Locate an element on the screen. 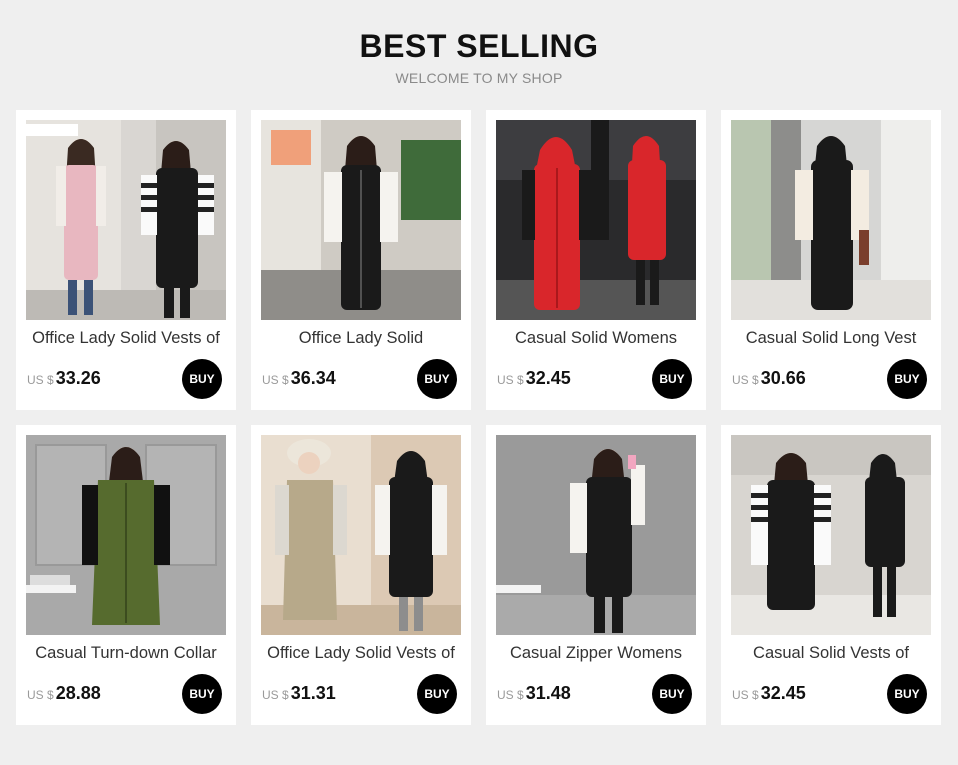  product-card: Casual Zipper Womens US $31.48 BUY is located at coordinates (596, 575).